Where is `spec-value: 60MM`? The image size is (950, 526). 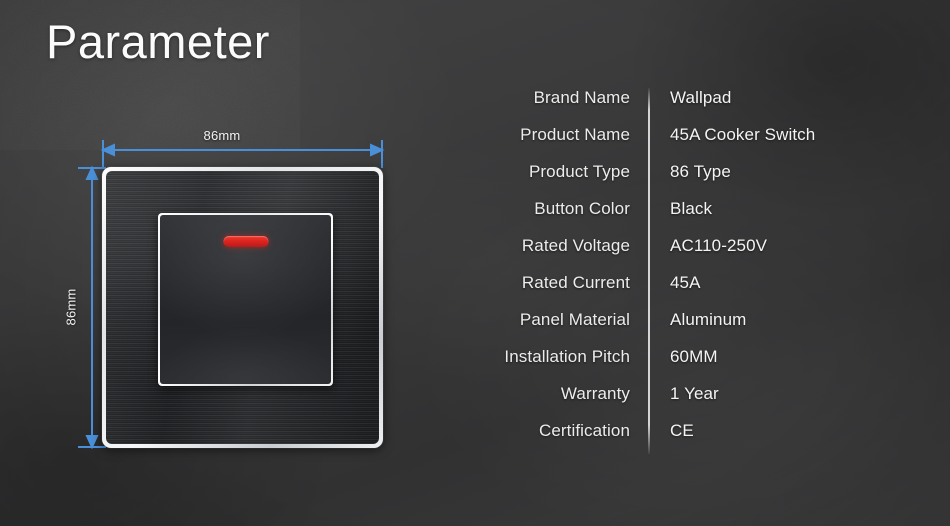
spec-value: 60MM is located at coordinates (694, 356).